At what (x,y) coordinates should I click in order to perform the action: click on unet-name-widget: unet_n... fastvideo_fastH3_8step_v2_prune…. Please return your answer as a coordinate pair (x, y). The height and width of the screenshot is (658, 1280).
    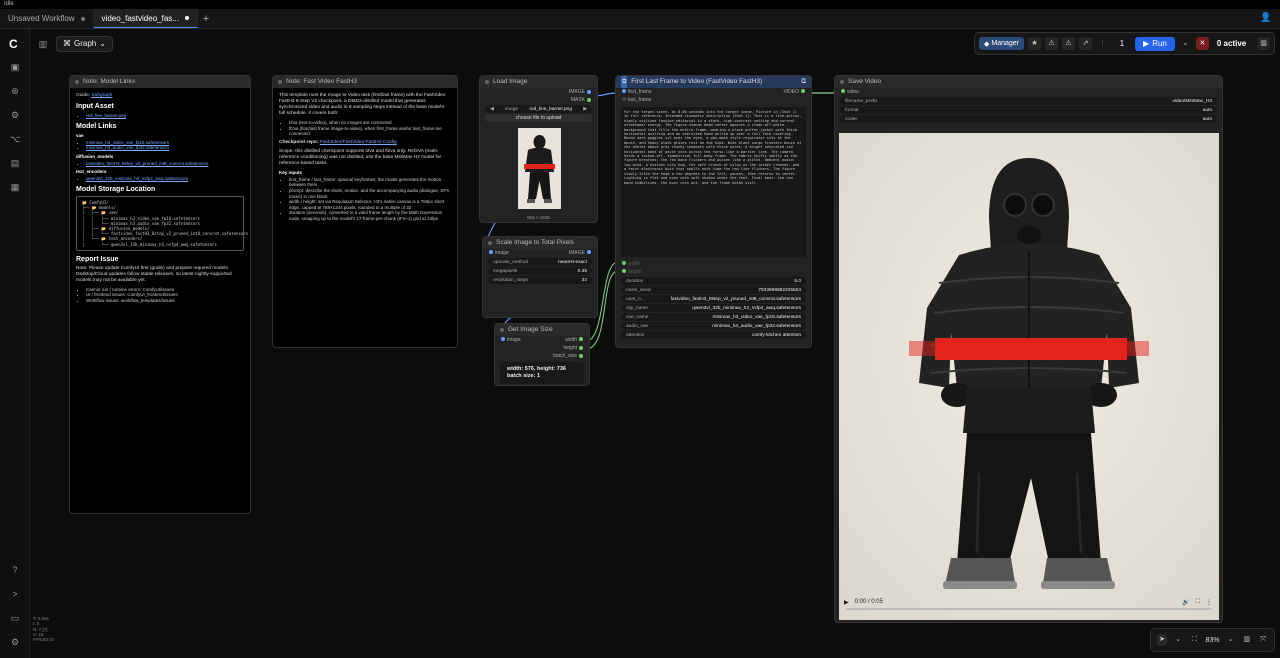
    Looking at the image, I should click on (713, 299).